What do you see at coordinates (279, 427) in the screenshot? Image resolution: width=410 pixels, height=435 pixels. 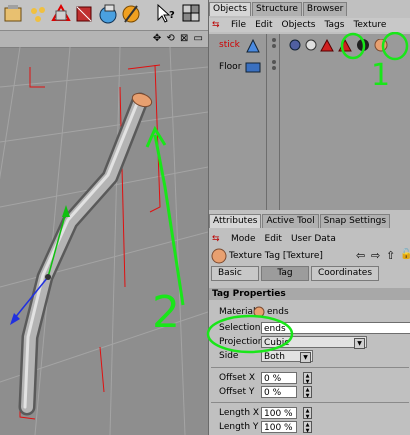 I see `length-y-field: 100 %` at bounding box center [279, 427].